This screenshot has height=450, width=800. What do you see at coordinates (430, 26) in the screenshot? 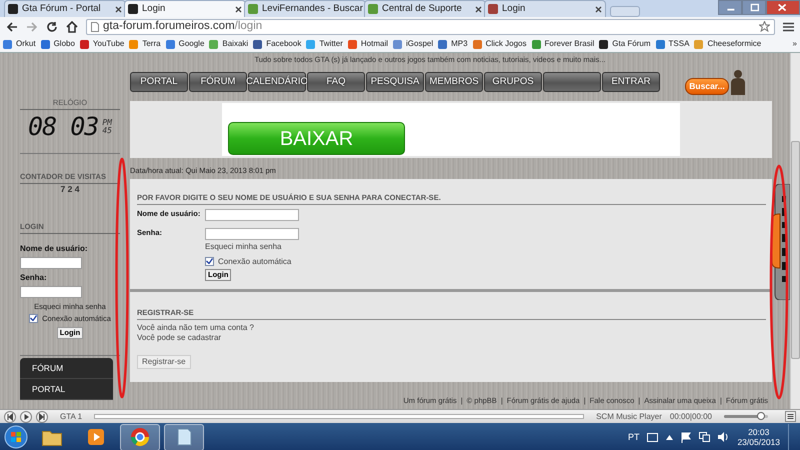
I see `address-bar: gta-forum.forumeiros.com/login` at bounding box center [430, 26].